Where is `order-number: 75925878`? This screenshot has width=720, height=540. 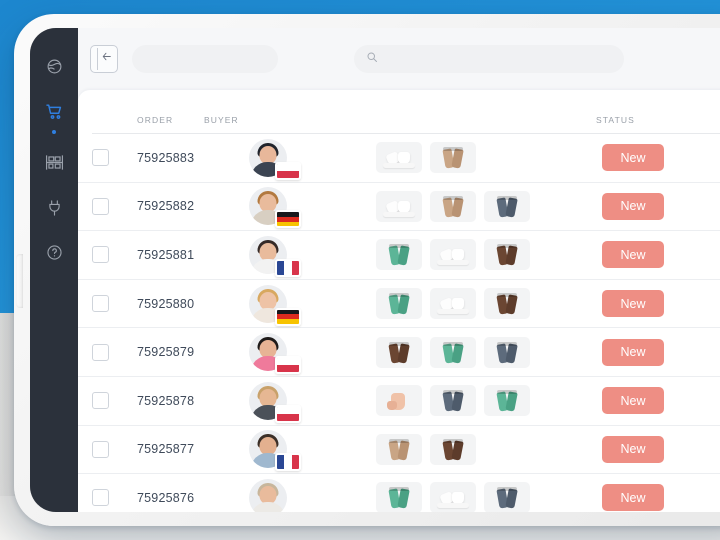
order-number: 75925878 is located at coordinates (166, 400).